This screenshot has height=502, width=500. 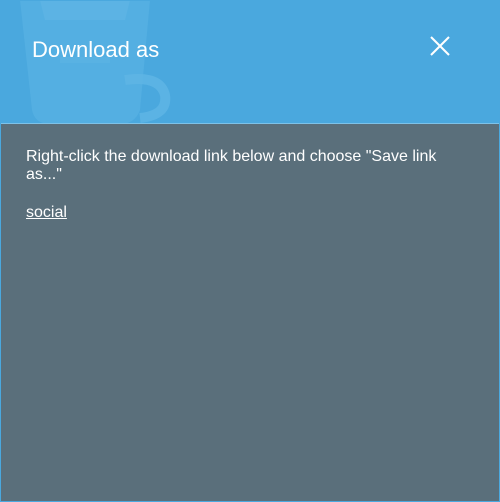 What do you see at coordinates (46, 212) in the screenshot?
I see `download-link: social` at bounding box center [46, 212].